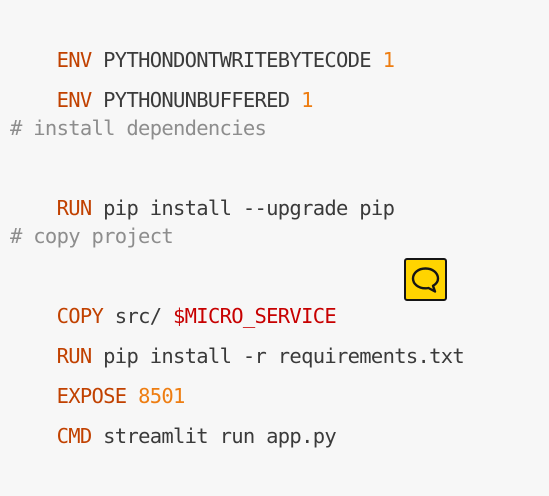 This screenshot has height=496, width=549. Describe the element at coordinates (173, 292) in the screenshot. I see `code-line: COPY src/ $MICRO_SERVICE` at that location.